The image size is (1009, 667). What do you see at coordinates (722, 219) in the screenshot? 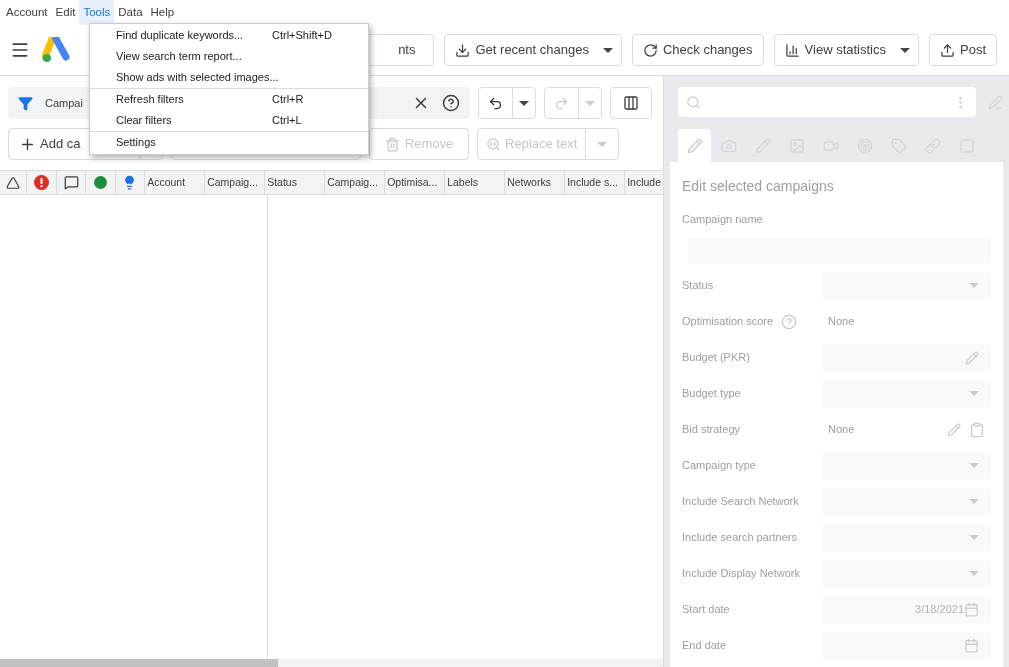
I see `field-label: Campaign name` at bounding box center [722, 219].